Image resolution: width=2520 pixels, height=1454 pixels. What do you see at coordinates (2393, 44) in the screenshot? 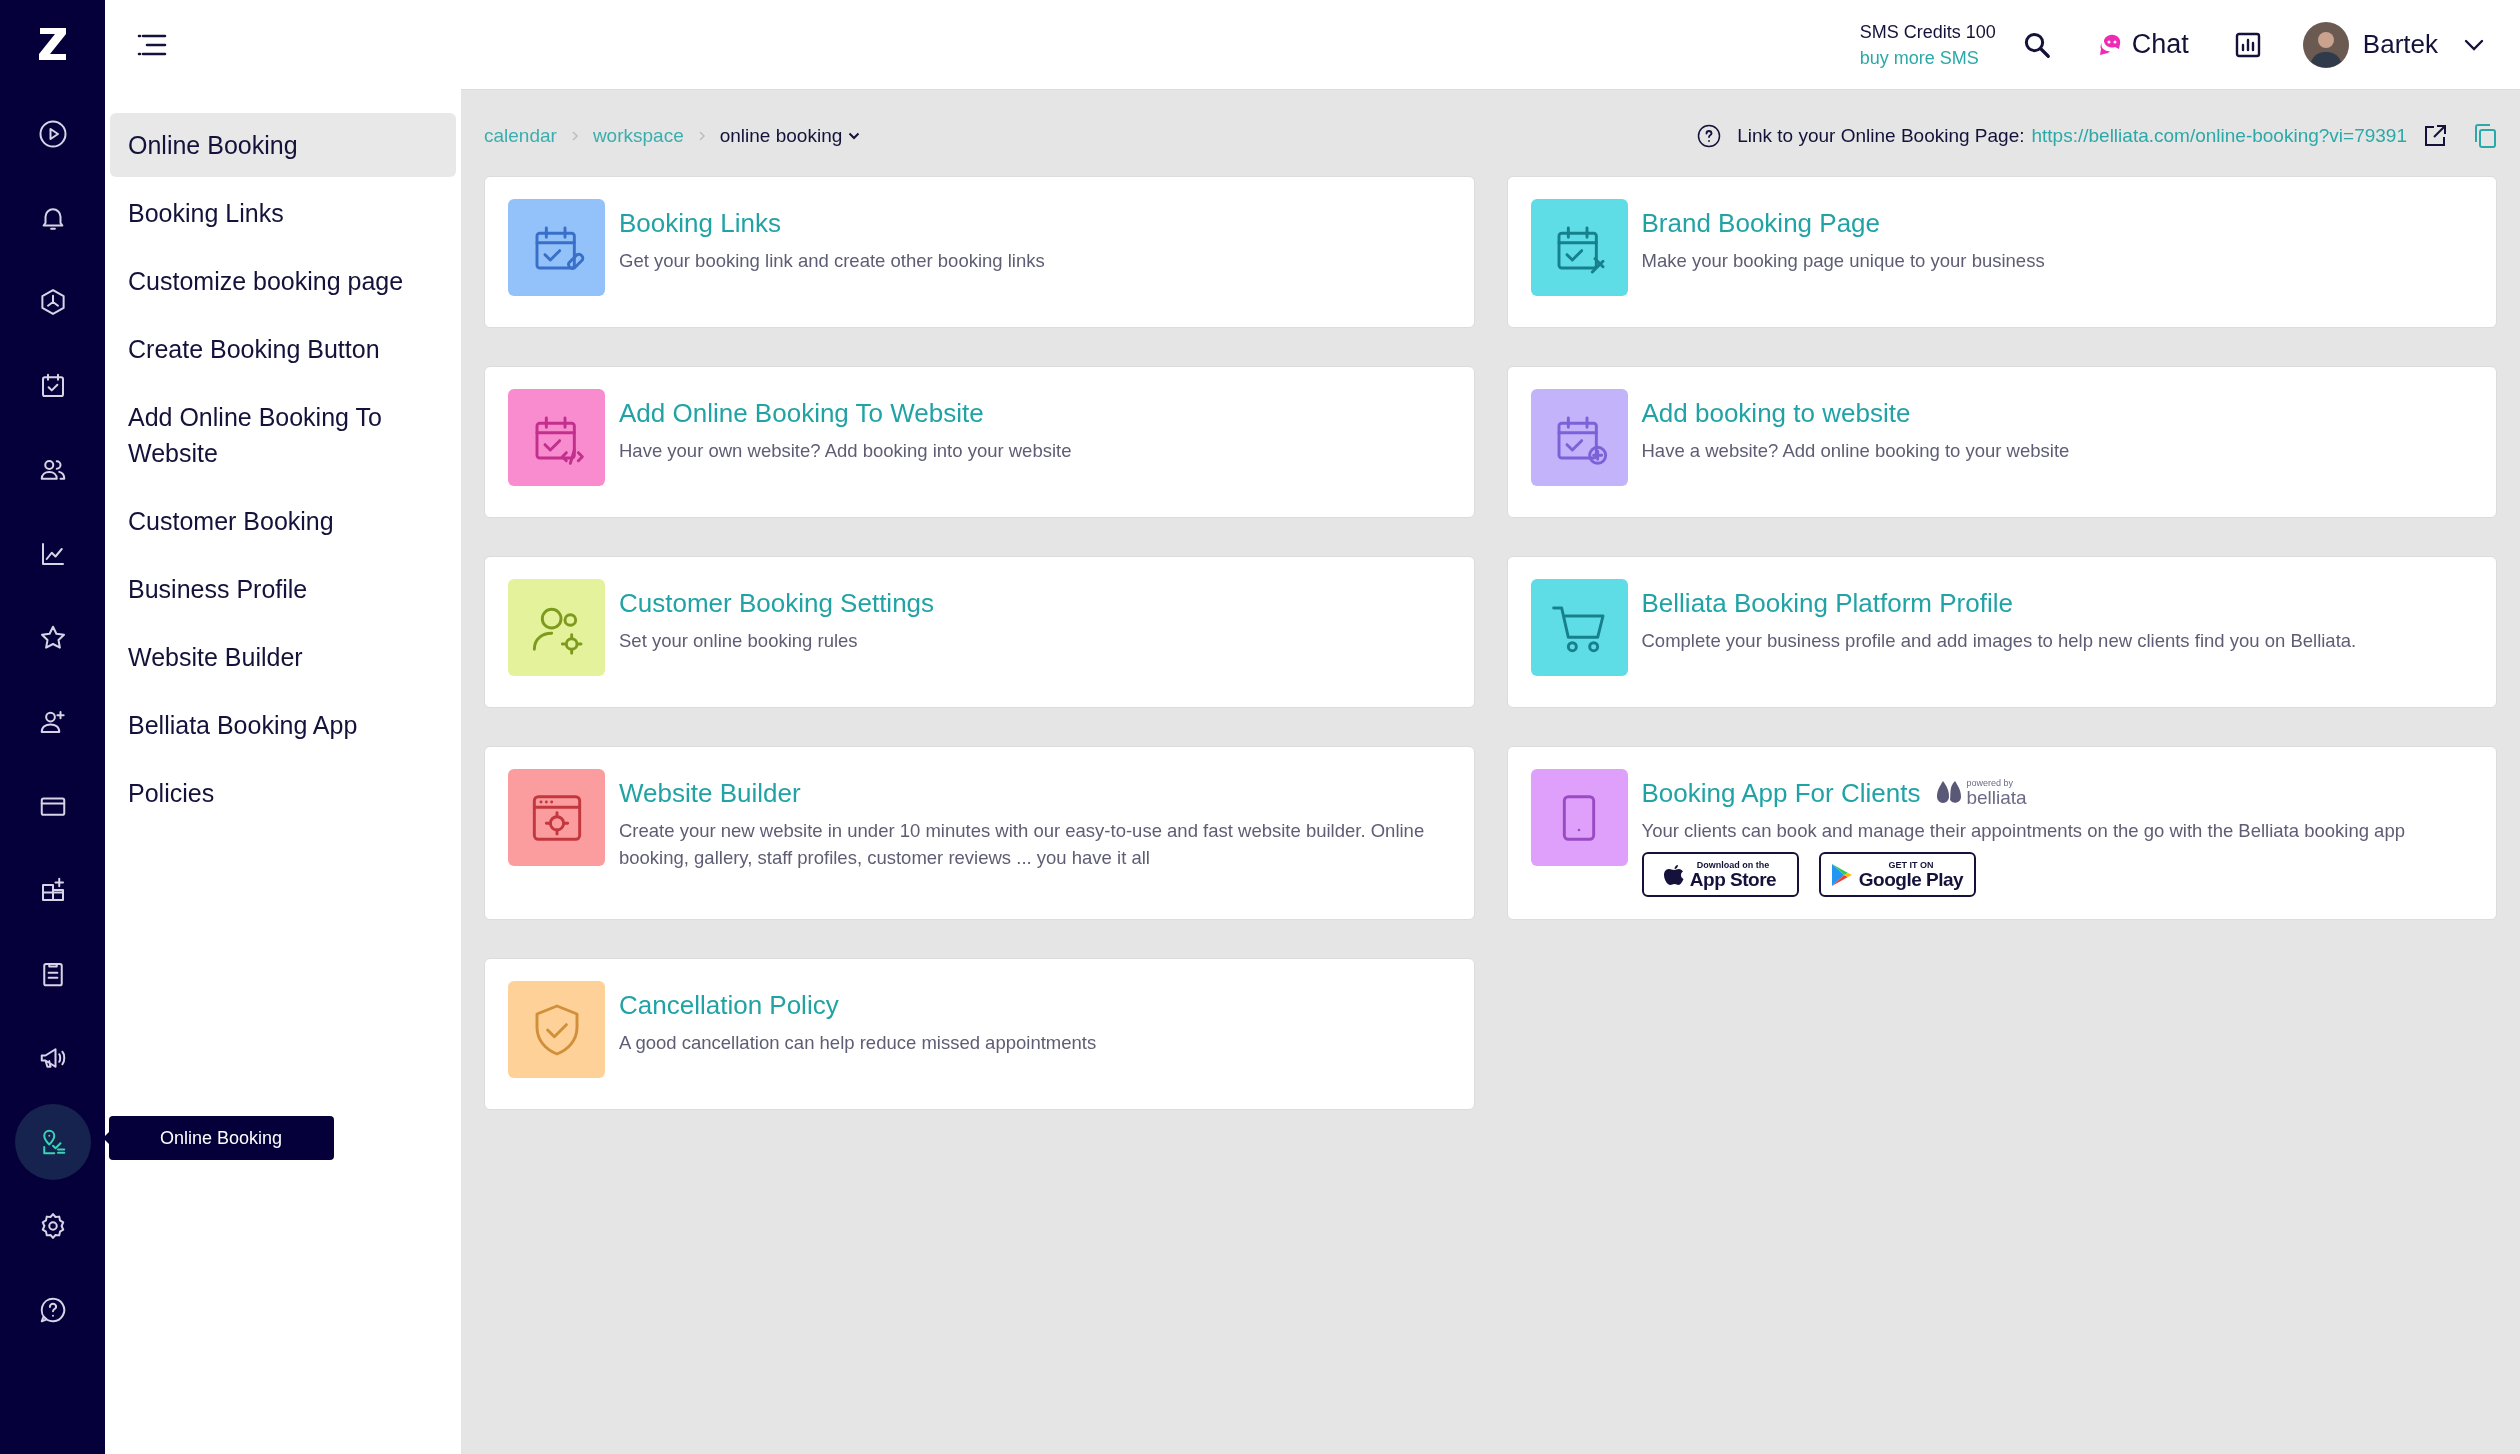
I see `user-menu: Bartek` at bounding box center [2393, 44].